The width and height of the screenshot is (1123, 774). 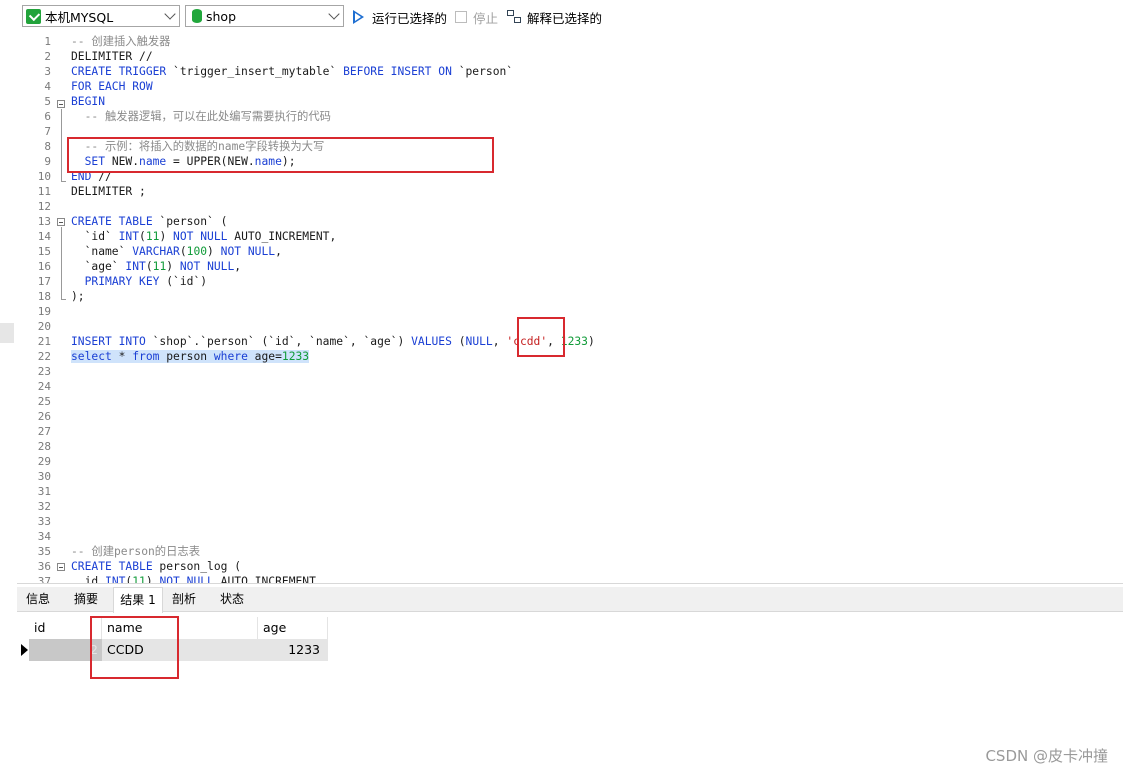 I want to click on mysql-connection-icon, so click(x=33, y=16).